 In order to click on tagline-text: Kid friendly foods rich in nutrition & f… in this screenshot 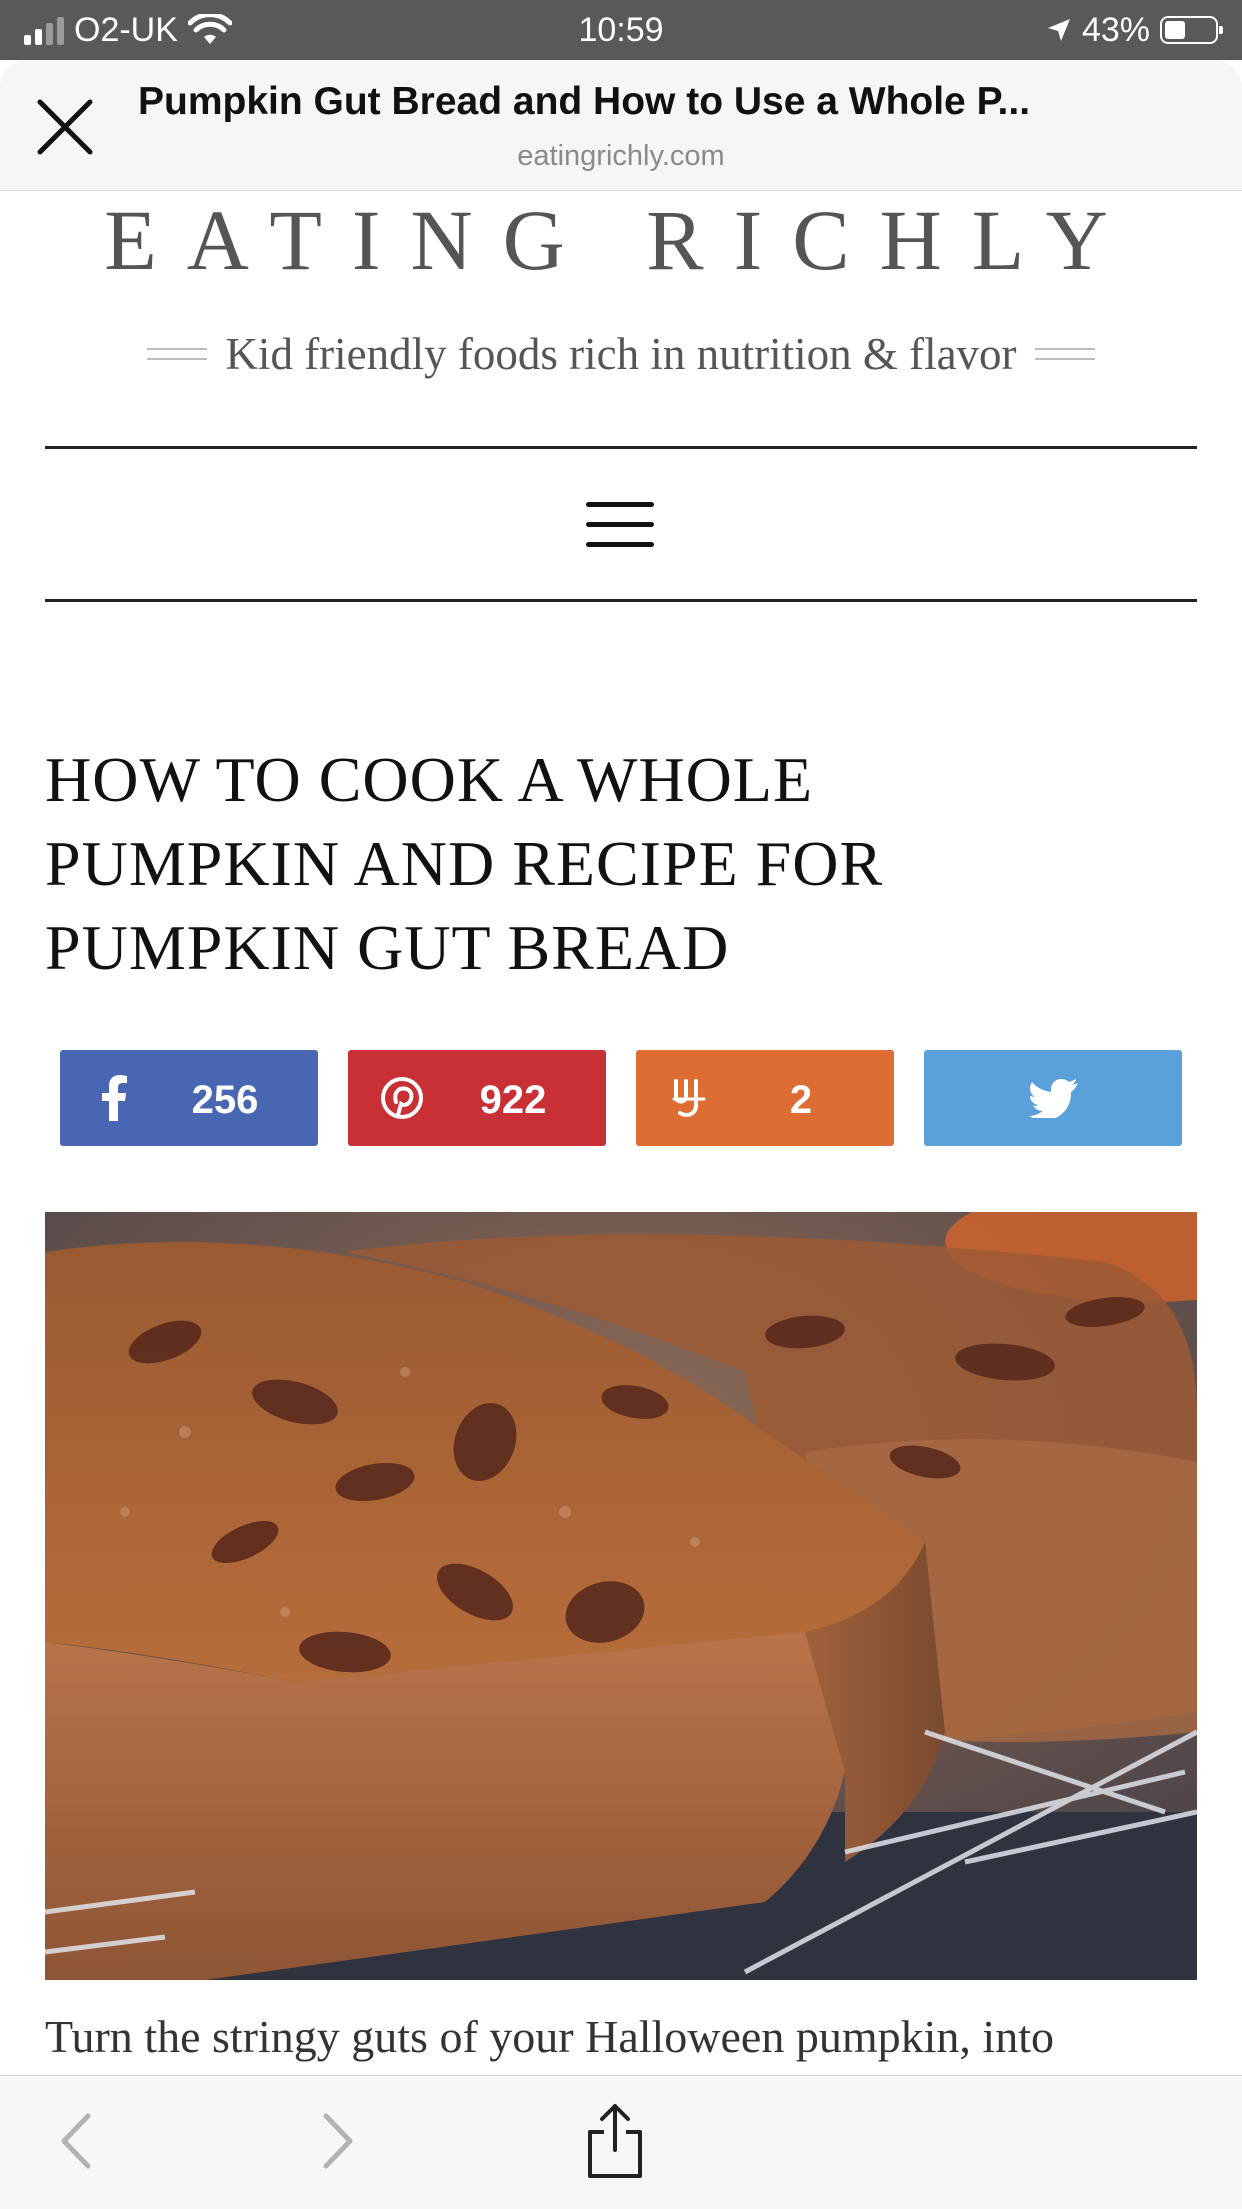, I will do `click(621, 354)`.